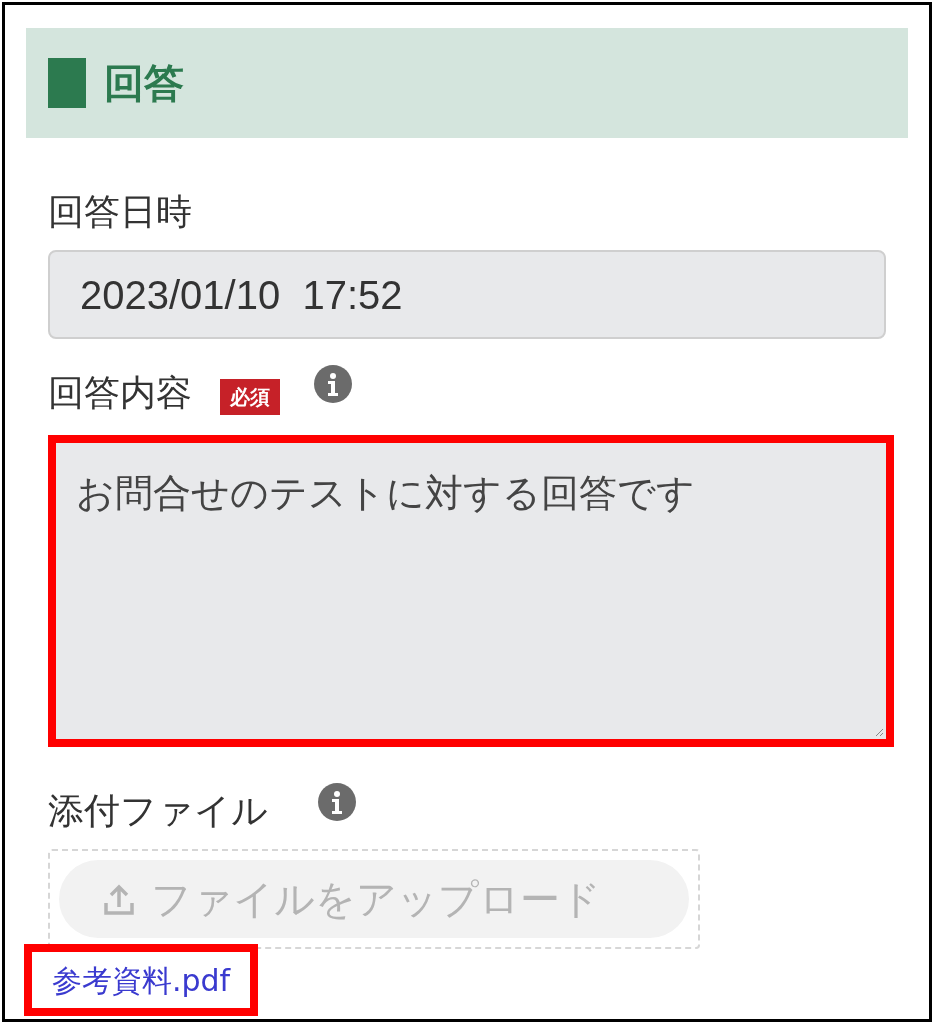 The image size is (934, 1024). I want to click on section-title: 回答, so click(144, 83).